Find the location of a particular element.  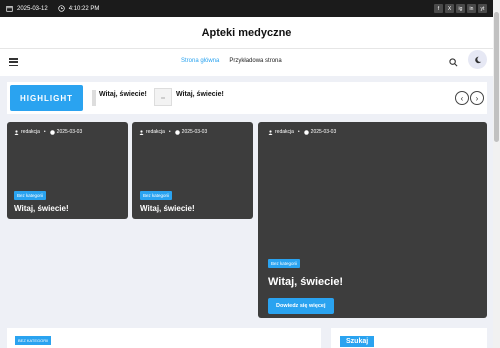

nav-links: Strona główna Przykładowa strona is located at coordinates (231, 61).